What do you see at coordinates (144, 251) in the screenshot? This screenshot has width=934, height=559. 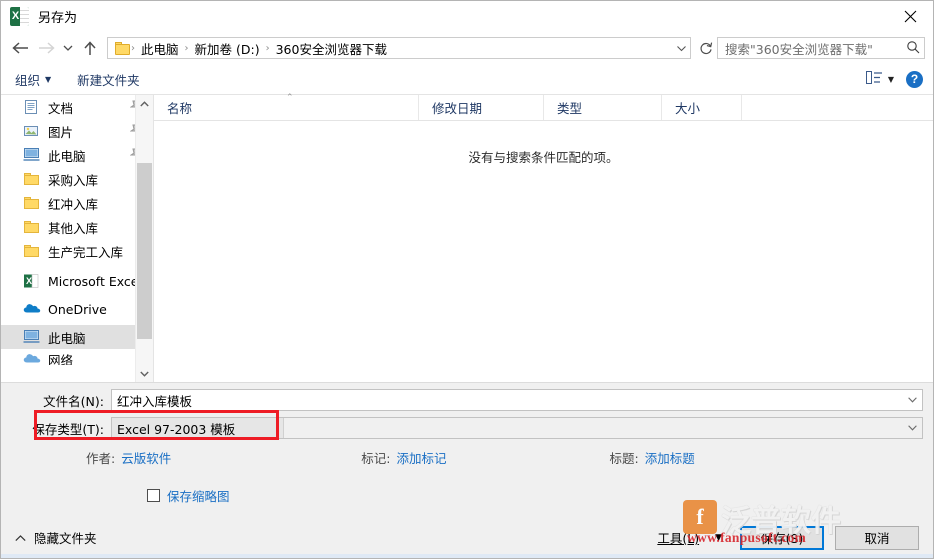 I see `scrollbar-thumb` at bounding box center [144, 251].